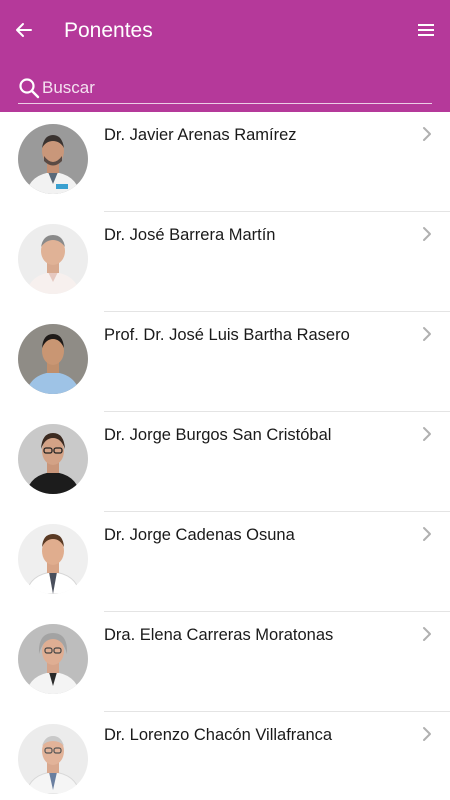  Describe the element at coordinates (237, 87) in the screenshot. I see `search-input` at that location.